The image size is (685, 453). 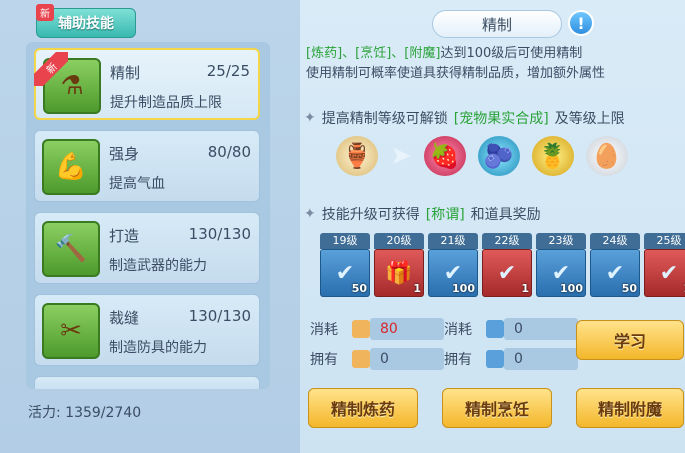 What do you see at coordinates (51, 69) in the screenshot?
I see `new-ribbon: 新` at bounding box center [51, 69].